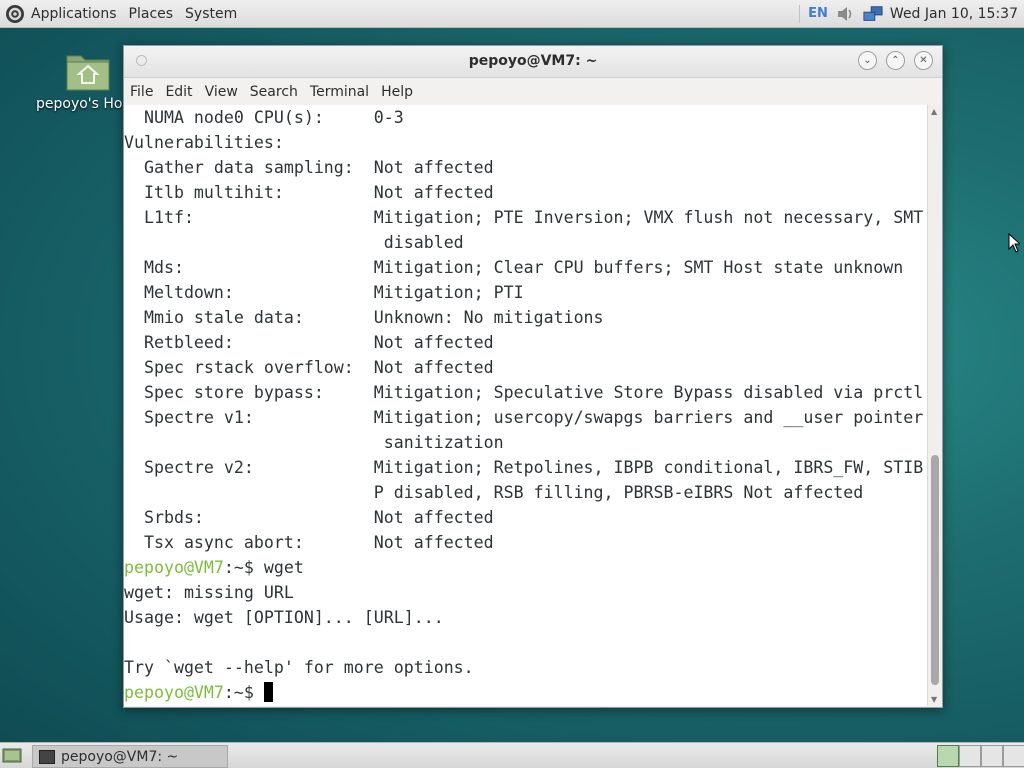  What do you see at coordinates (867, 60) in the screenshot?
I see `minimize-button: ⌄` at bounding box center [867, 60].